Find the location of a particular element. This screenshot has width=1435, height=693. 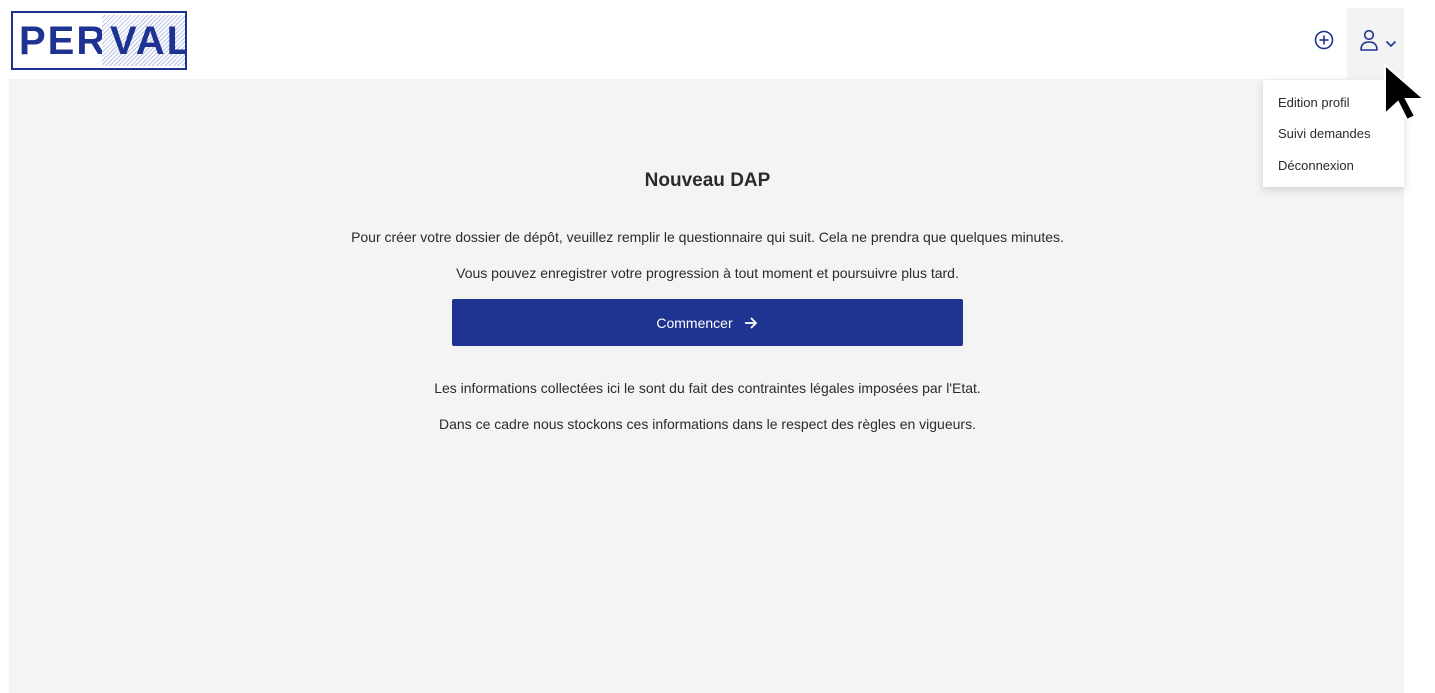

start-button: Commencer is located at coordinates (707, 322).